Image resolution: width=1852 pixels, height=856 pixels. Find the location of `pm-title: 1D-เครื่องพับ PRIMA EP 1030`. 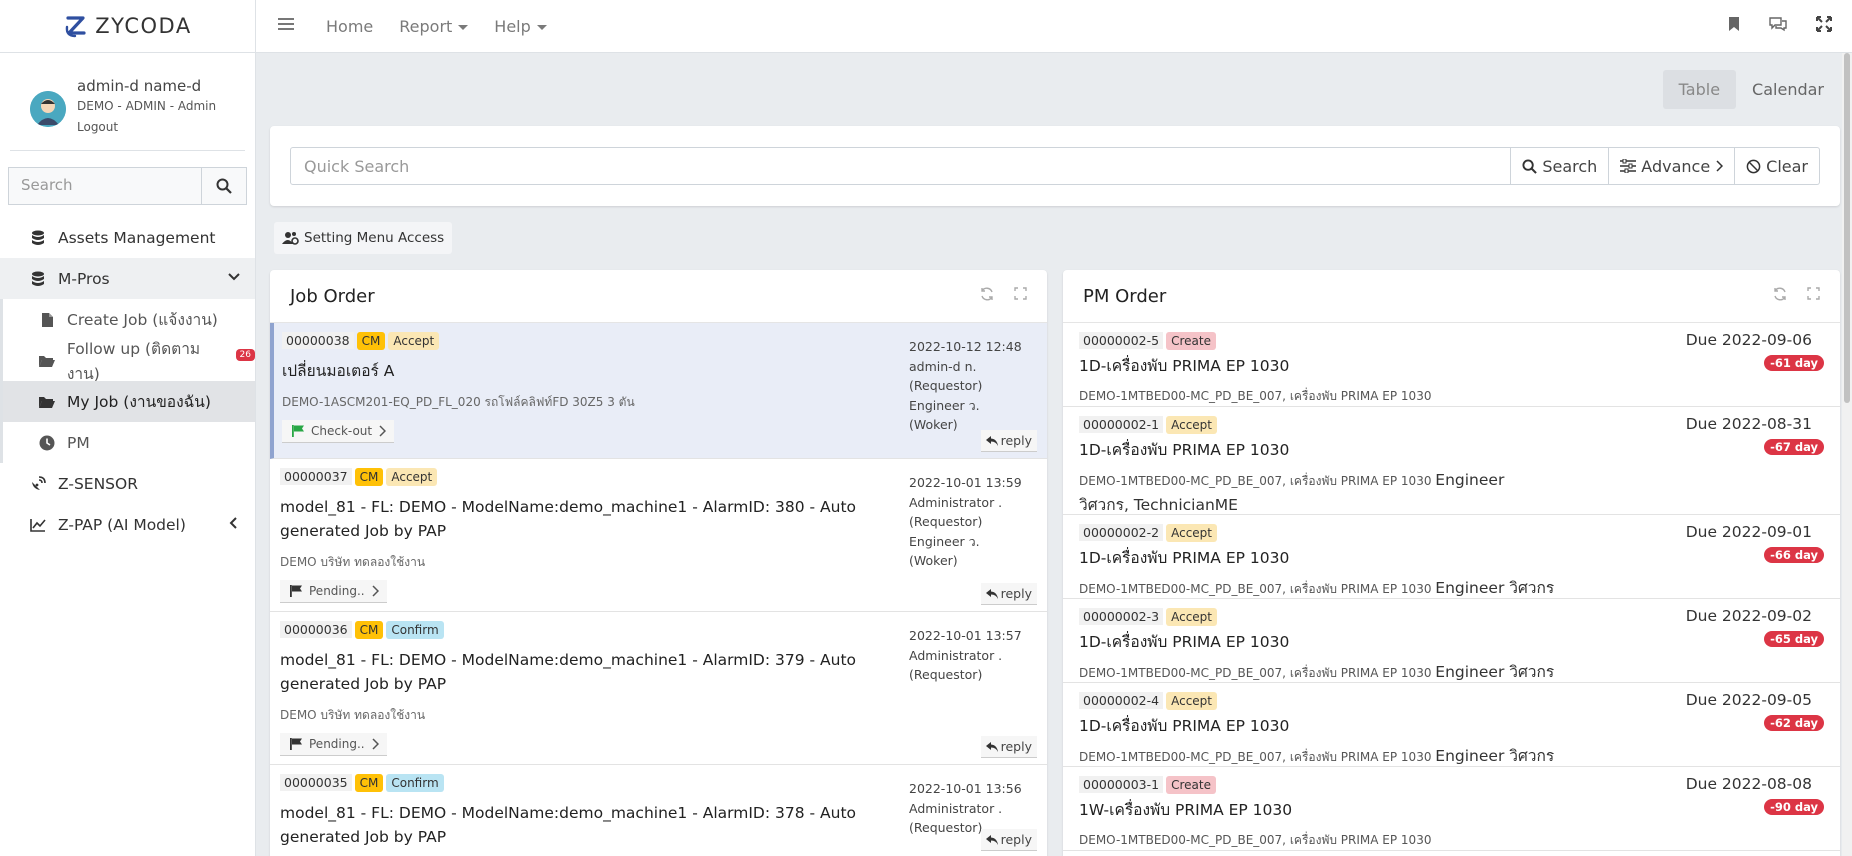

pm-title: 1D-เครื่องพับ PRIMA EP 1030 is located at coordinates (1184, 642).